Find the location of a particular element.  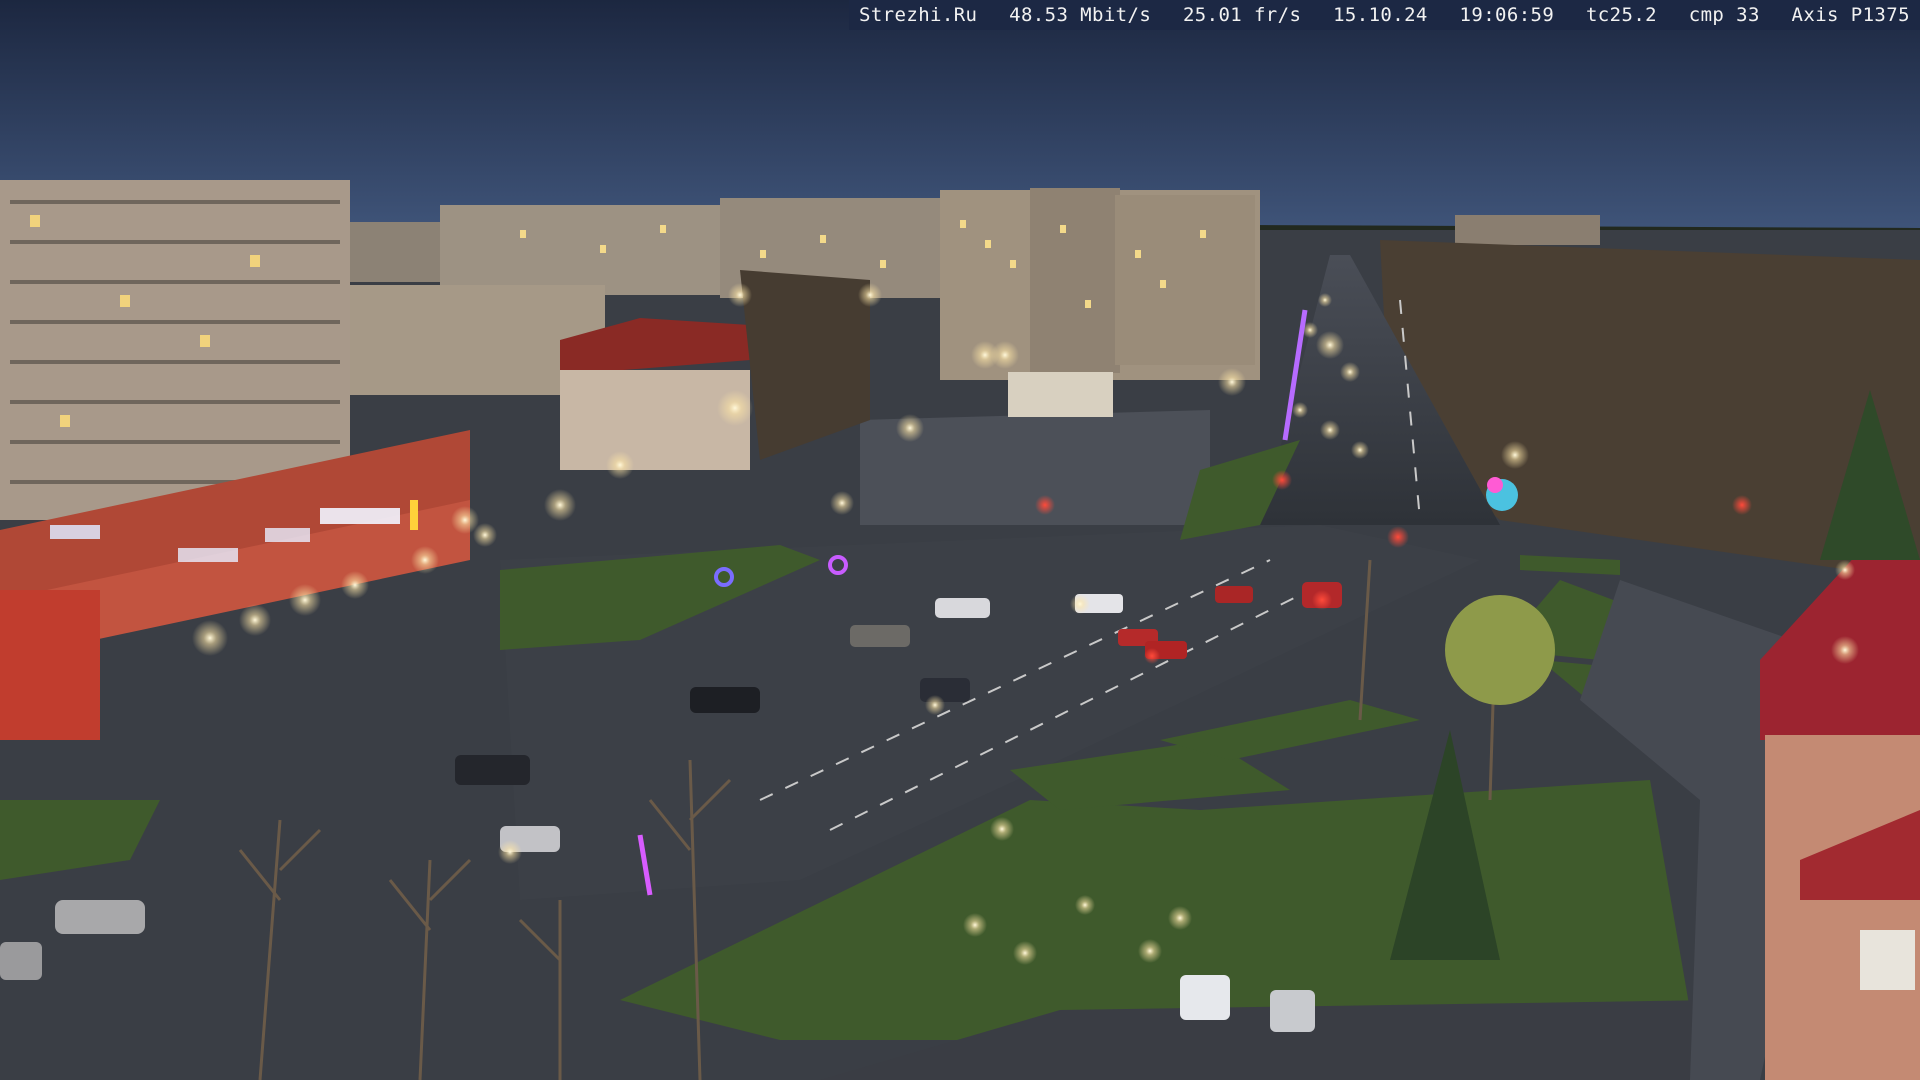

yellow-tree is located at coordinates (1500, 650).